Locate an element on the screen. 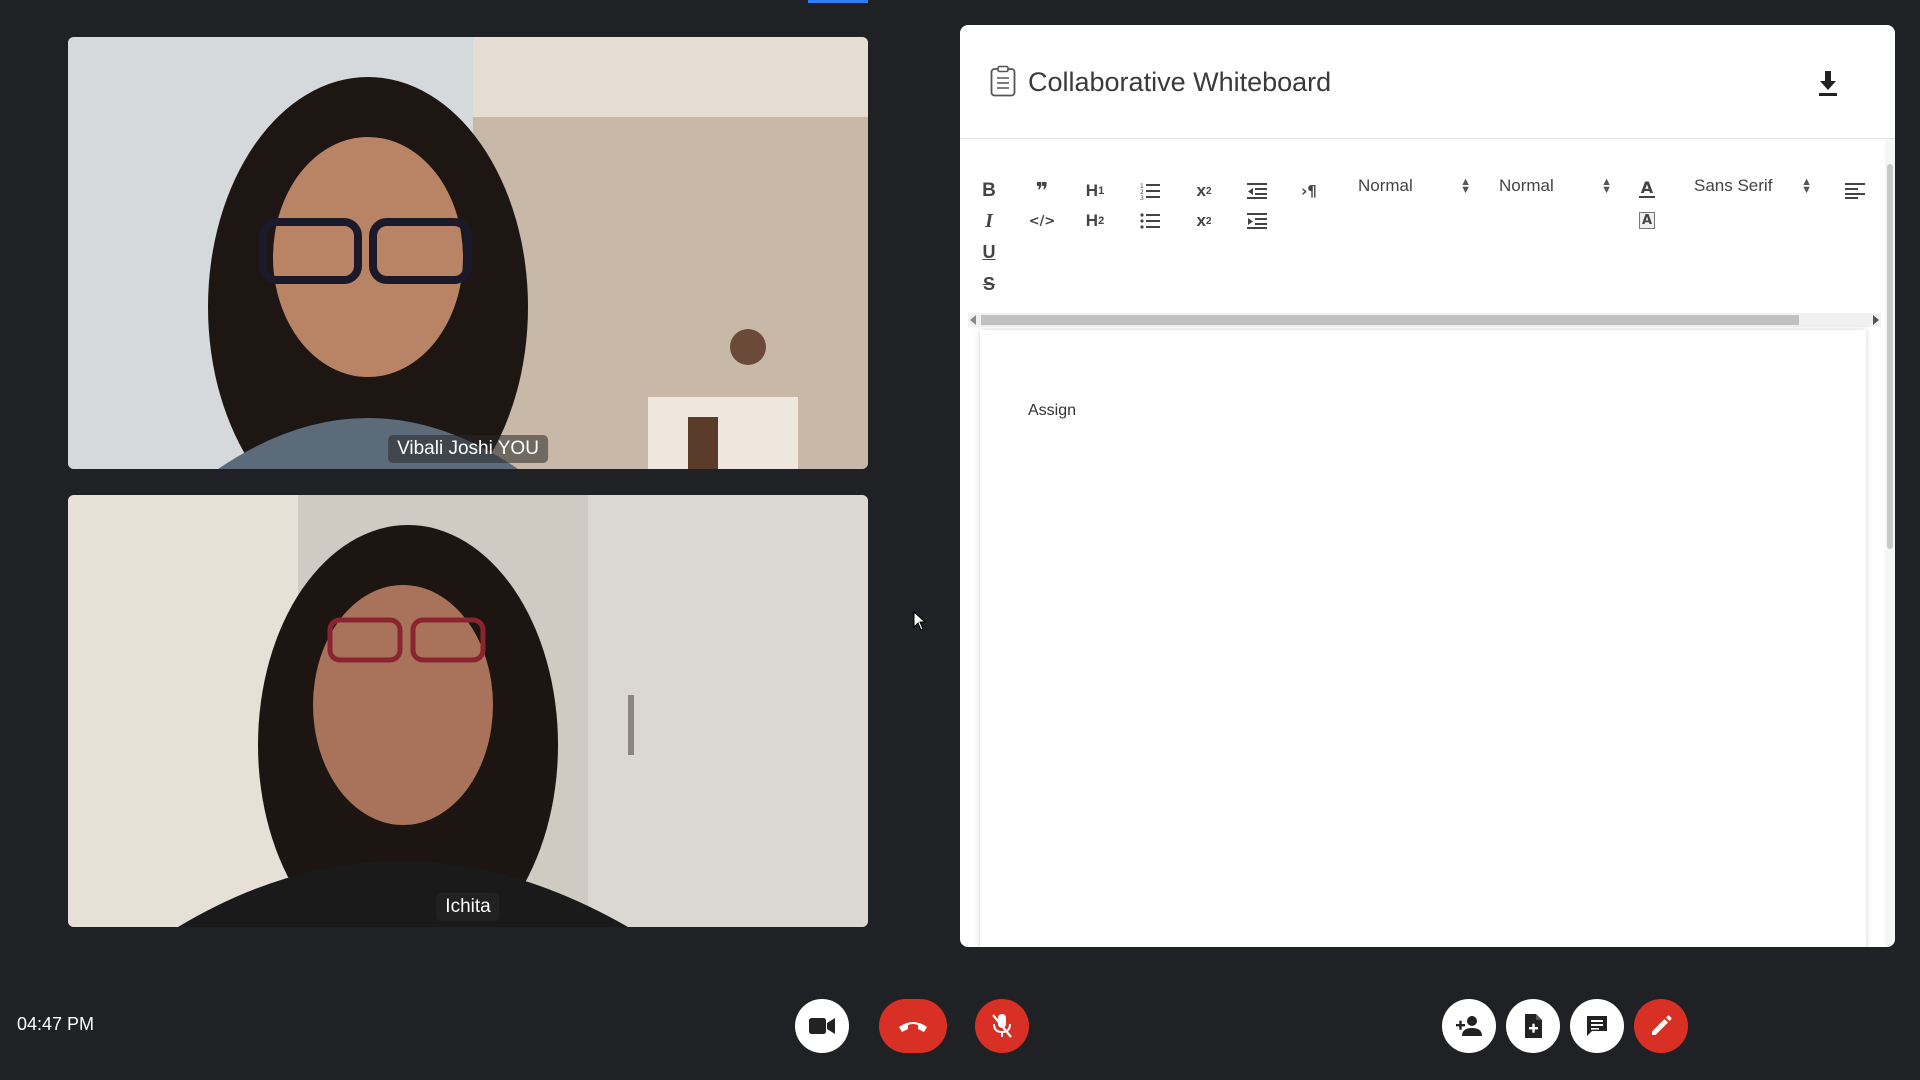 This screenshot has width=1920, height=1080. participant-name-tag: Vibali Joshi YOU is located at coordinates (468, 449).